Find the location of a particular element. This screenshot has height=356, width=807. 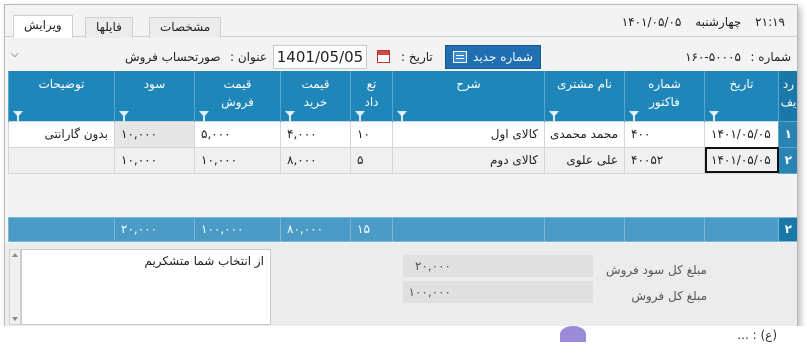

total-buy: ۸۰,۰۰۰ is located at coordinates (315, 229).